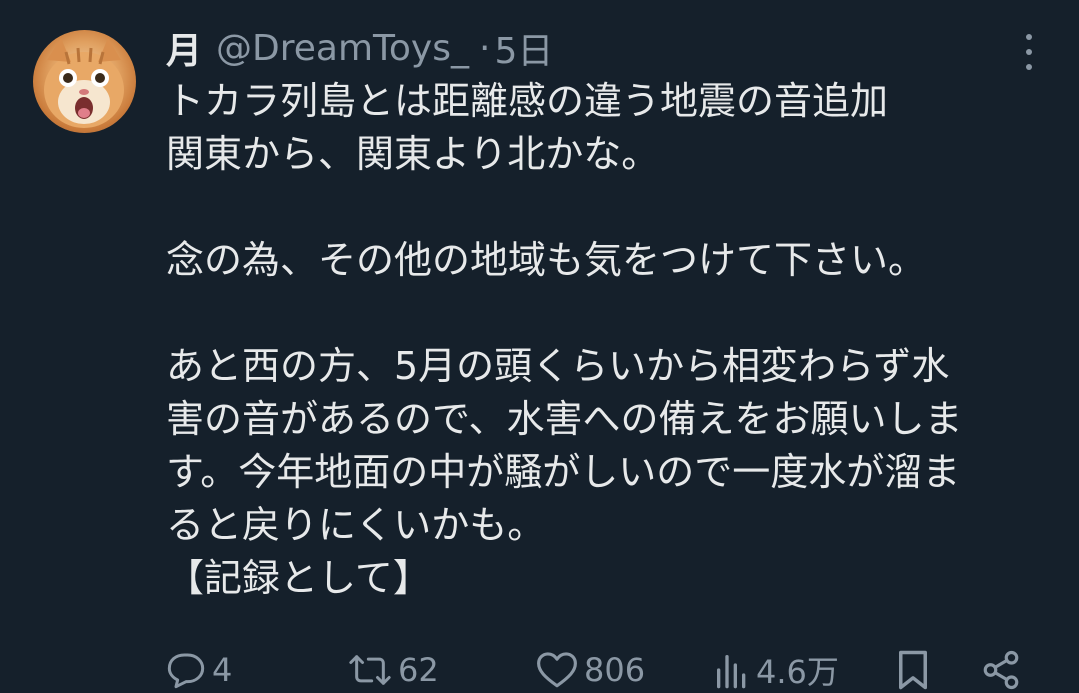  I want to click on tweet-text-line: あと西の方、5月の頭くらいから相変わらず水, so click(558, 366).